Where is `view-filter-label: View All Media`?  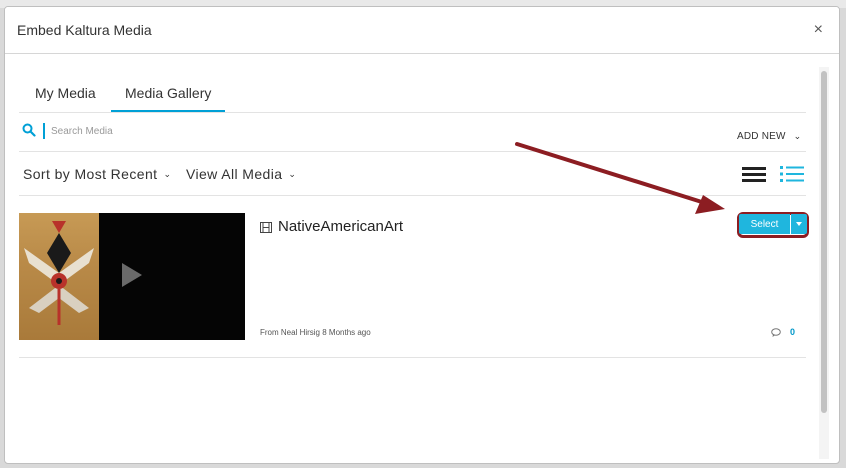 view-filter-label: View All Media is located at coordinates (234, 174).